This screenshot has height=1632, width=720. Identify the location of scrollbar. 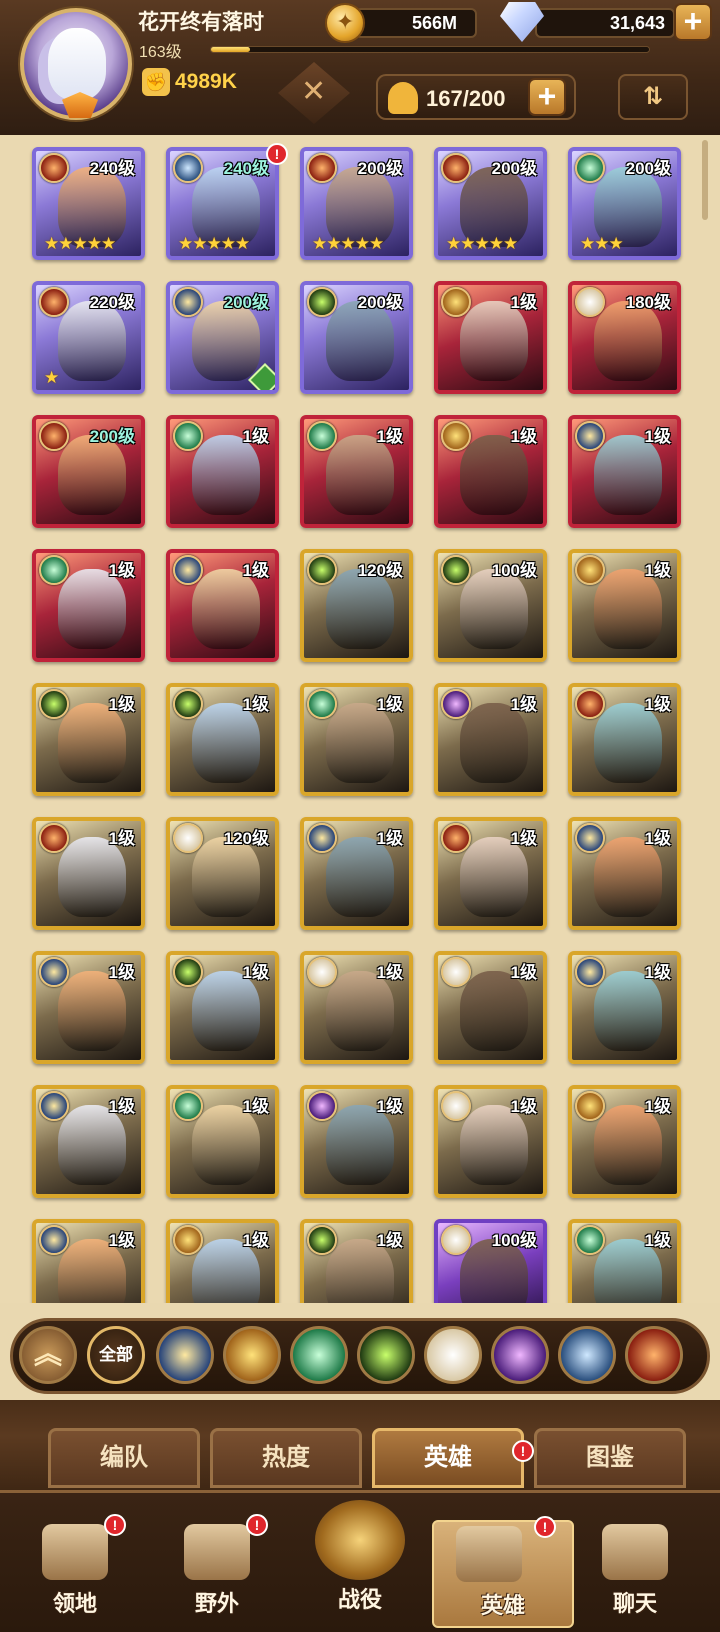
(705, 180).